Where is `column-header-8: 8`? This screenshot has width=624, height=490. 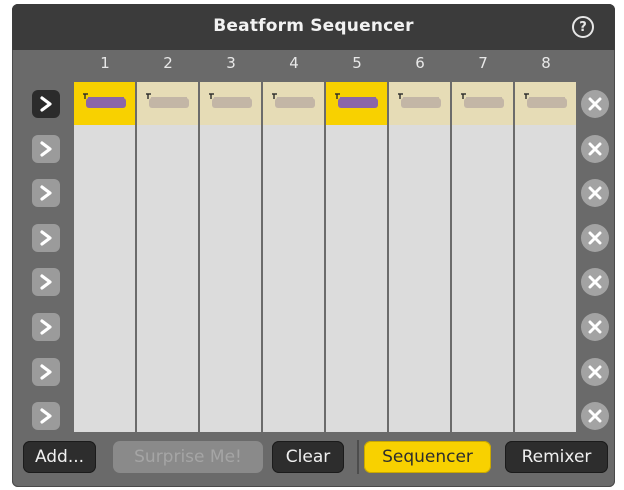
column-header-8: 8 is located at coordinates (546, 63).